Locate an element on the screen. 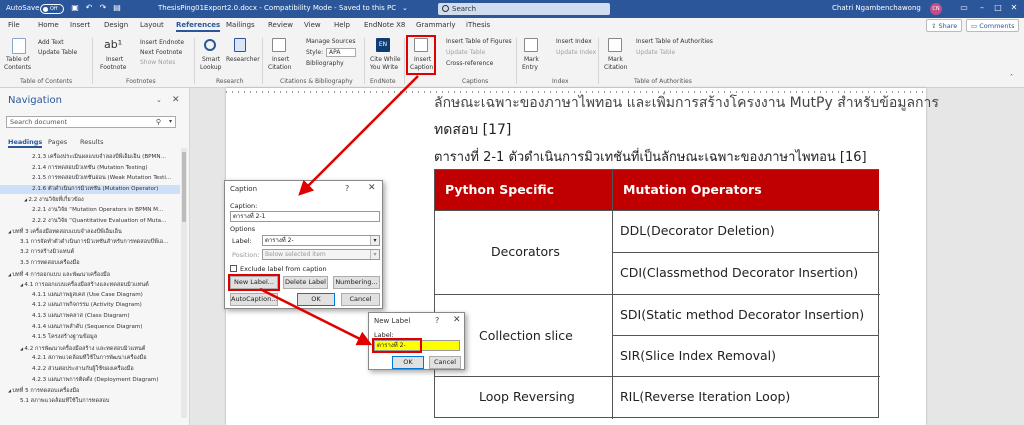 This screenshot has width=1024, height=425. arrow-to-caption-dialog is located at coordinates (358, 135).